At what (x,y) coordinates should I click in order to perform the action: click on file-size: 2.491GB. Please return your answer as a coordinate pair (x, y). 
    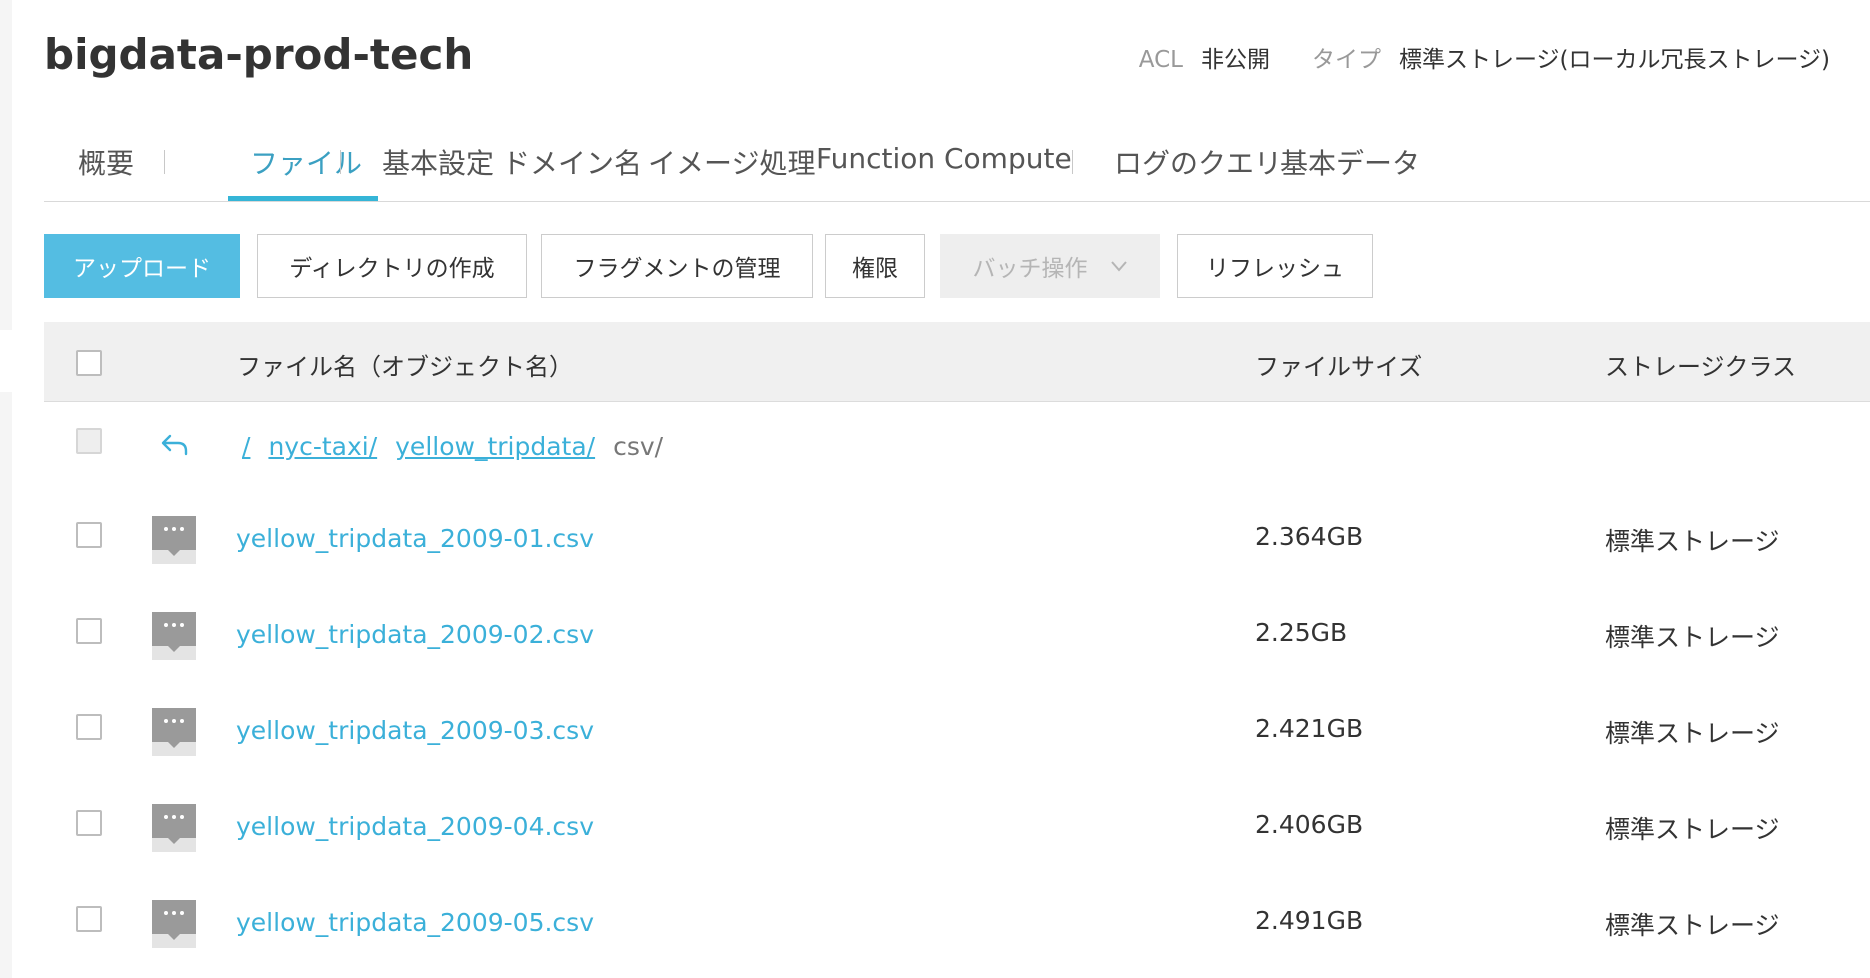
    Looking at the image, I should click on (1309, 920).